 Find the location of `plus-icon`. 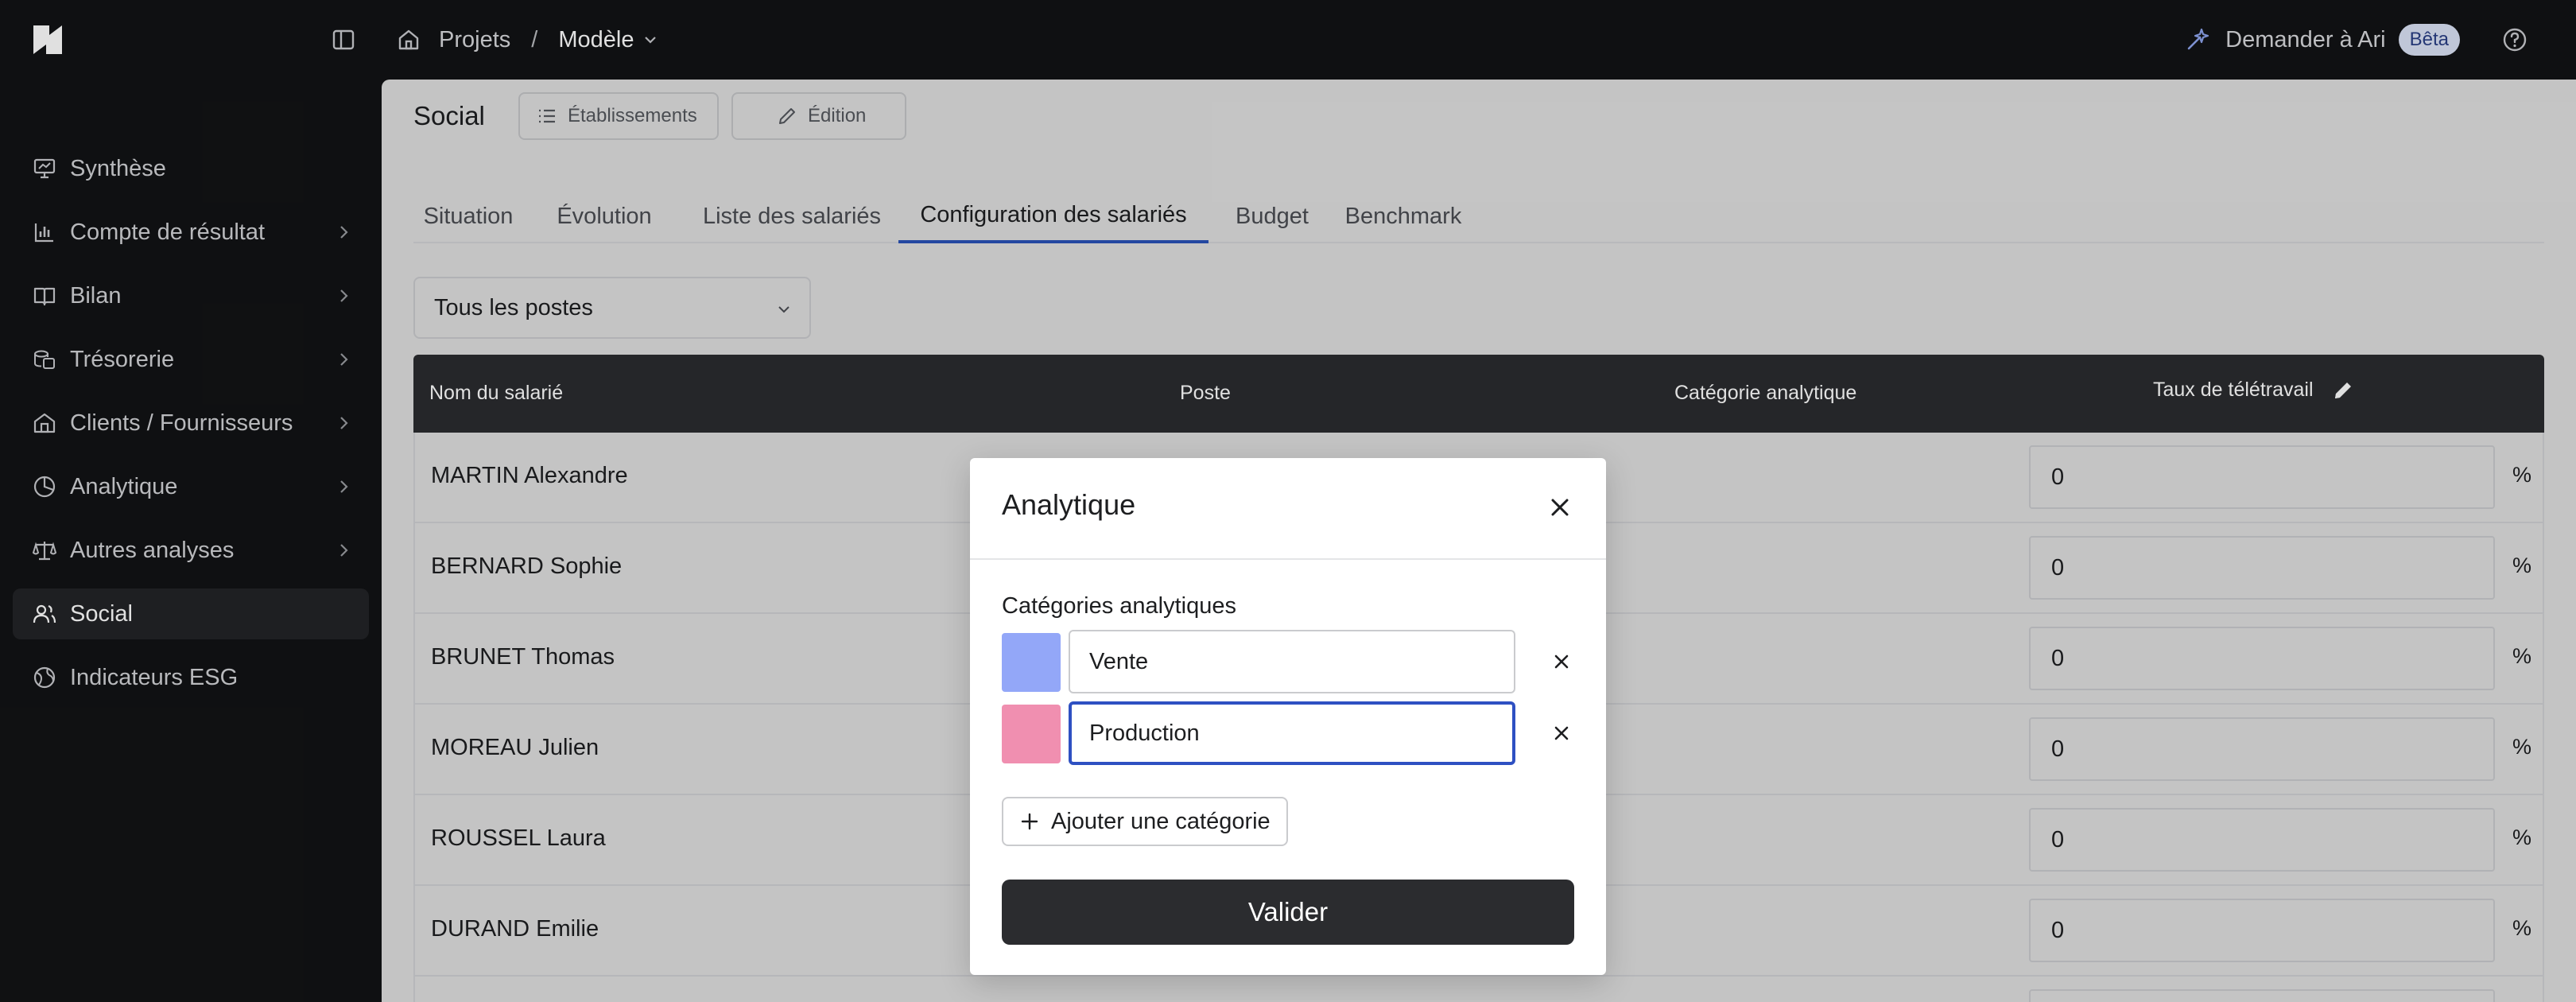

plus-icon is located at coordinates (1029, 821).